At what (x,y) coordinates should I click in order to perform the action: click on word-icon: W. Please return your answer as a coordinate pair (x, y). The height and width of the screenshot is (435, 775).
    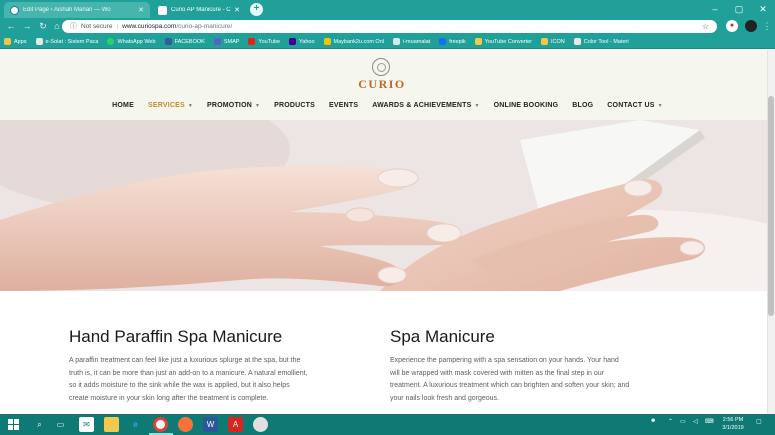
    Looking at the image, I should click on (210, 424).